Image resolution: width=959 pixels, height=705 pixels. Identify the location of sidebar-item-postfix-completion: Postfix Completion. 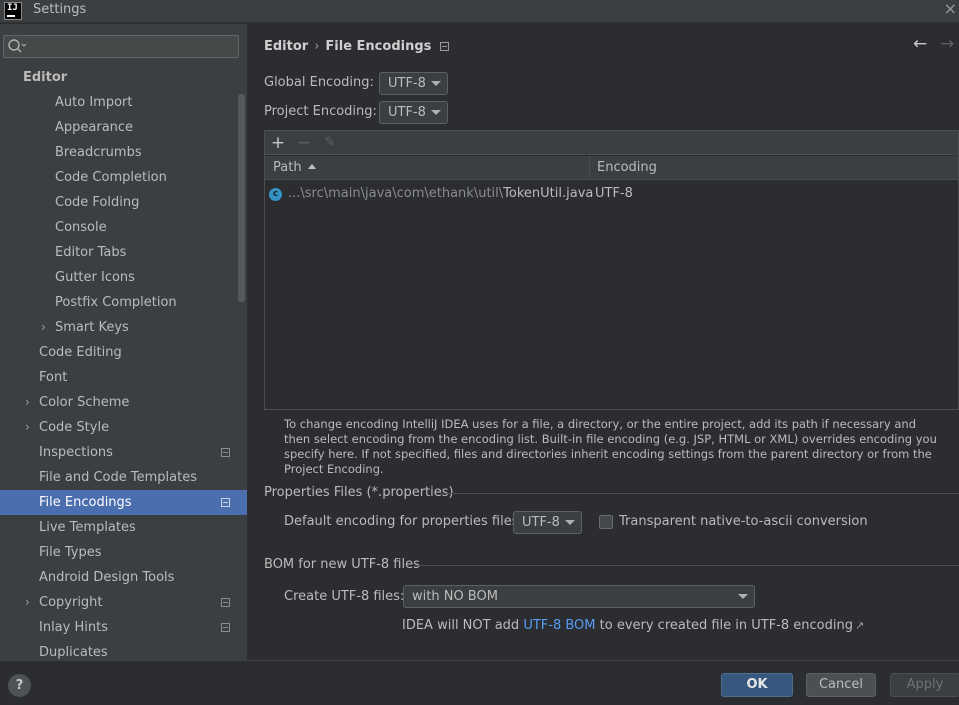
(118, 302).